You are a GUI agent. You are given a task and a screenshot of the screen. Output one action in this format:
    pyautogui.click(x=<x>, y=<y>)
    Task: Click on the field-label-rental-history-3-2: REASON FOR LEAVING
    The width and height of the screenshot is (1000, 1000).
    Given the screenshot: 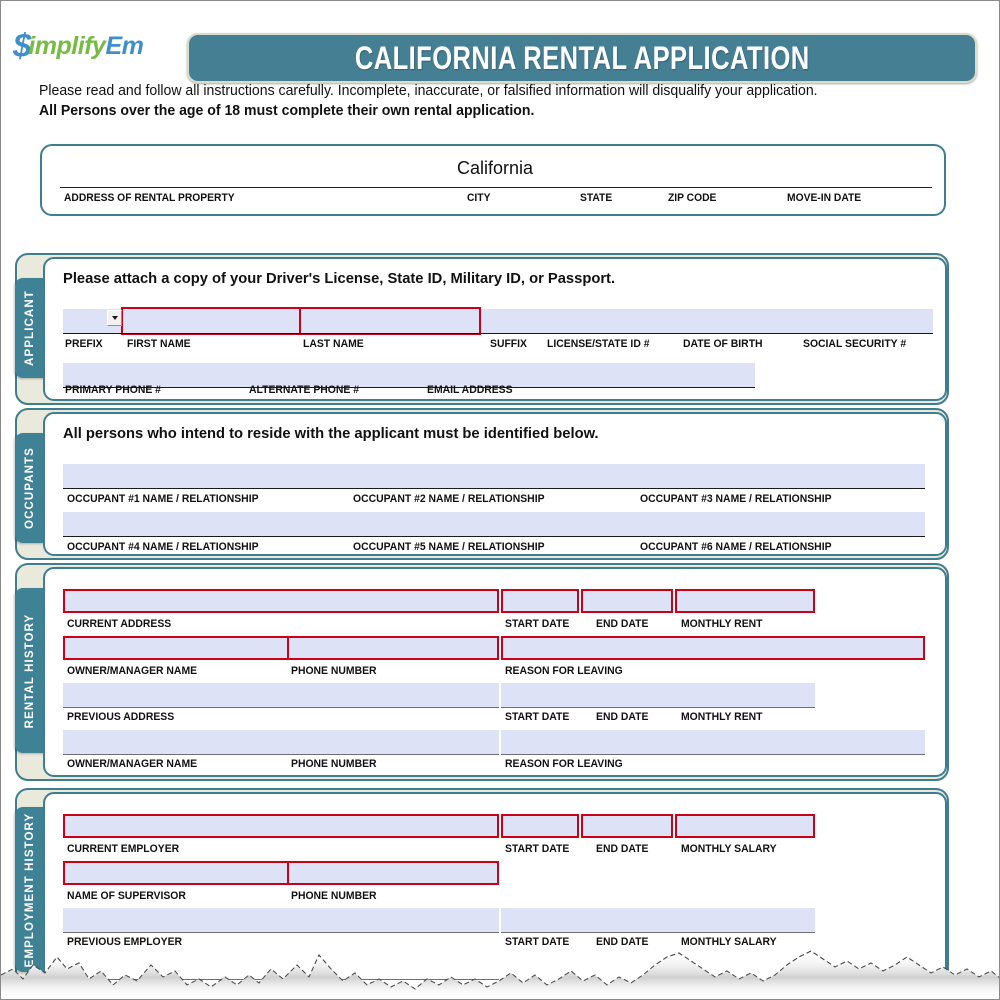 What is the action you would take?
    pyautogui.click(x=564, y=764)
    